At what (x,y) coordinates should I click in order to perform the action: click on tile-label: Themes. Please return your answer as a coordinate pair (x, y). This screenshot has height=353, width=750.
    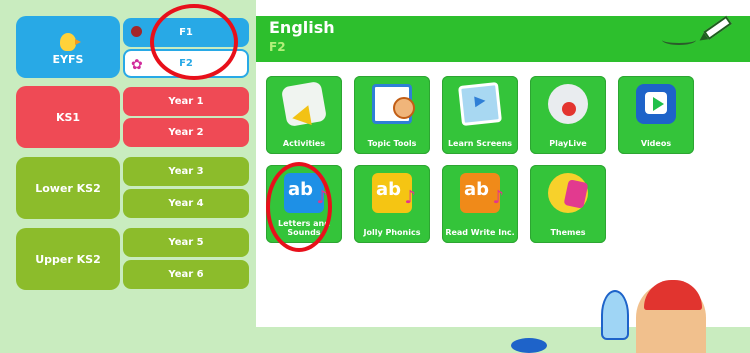
    Looking at the image, I should click on (568, 232).